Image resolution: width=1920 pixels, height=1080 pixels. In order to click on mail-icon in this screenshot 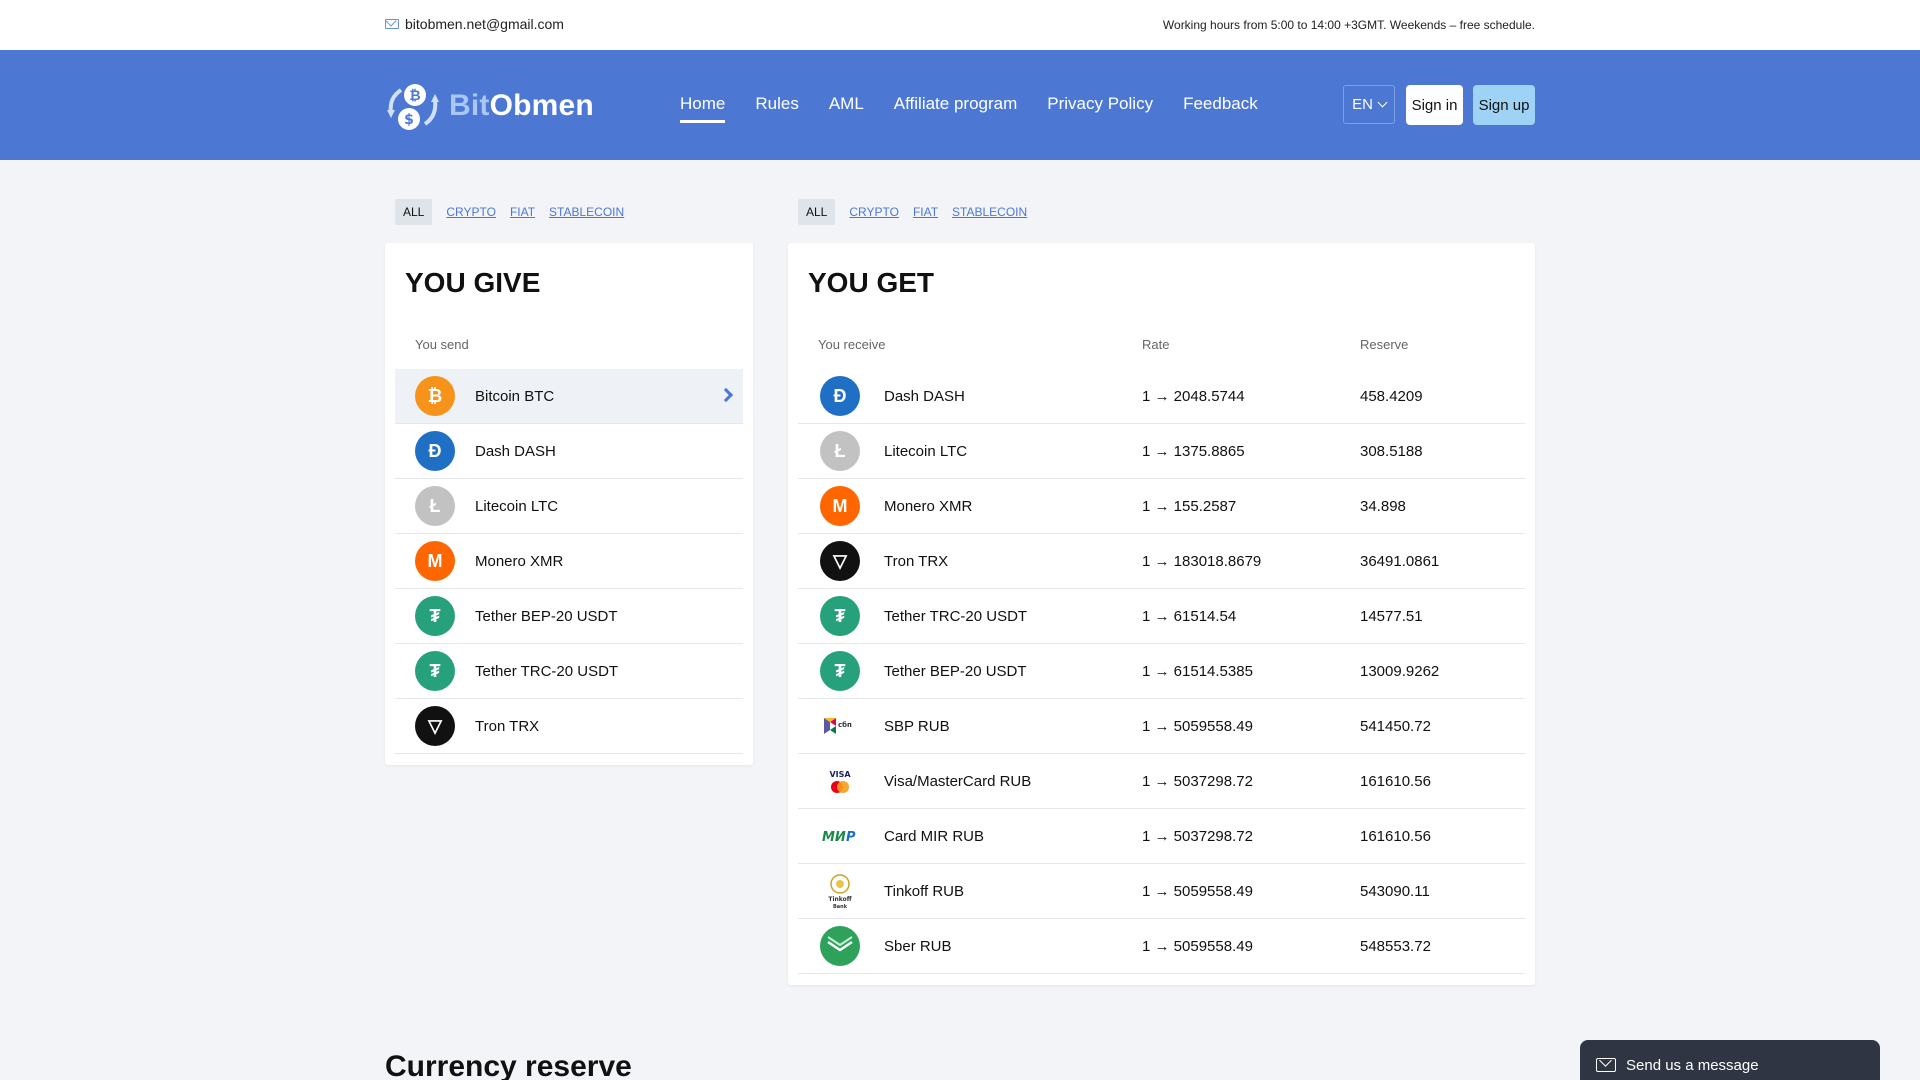, I will do `click(392, 24)`.